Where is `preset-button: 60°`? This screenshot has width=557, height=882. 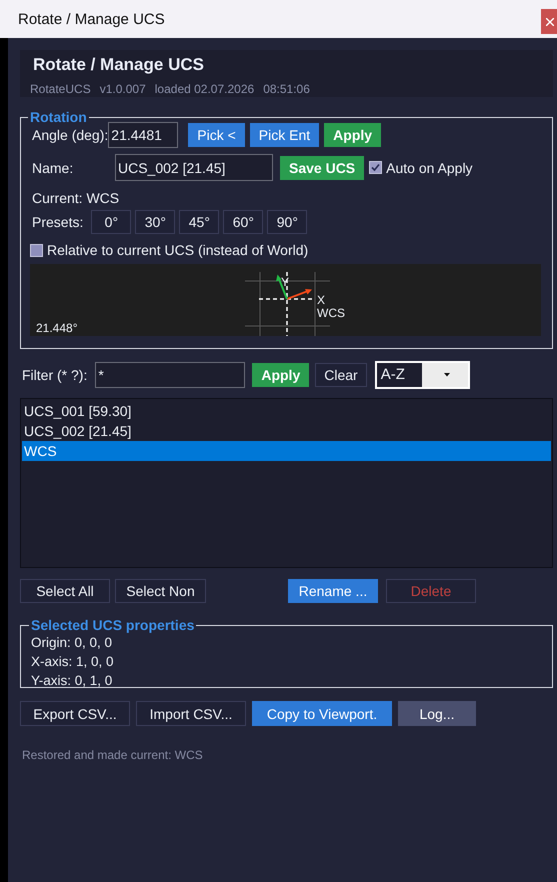
preset-button: 60° is located at coordinates (243, 222).